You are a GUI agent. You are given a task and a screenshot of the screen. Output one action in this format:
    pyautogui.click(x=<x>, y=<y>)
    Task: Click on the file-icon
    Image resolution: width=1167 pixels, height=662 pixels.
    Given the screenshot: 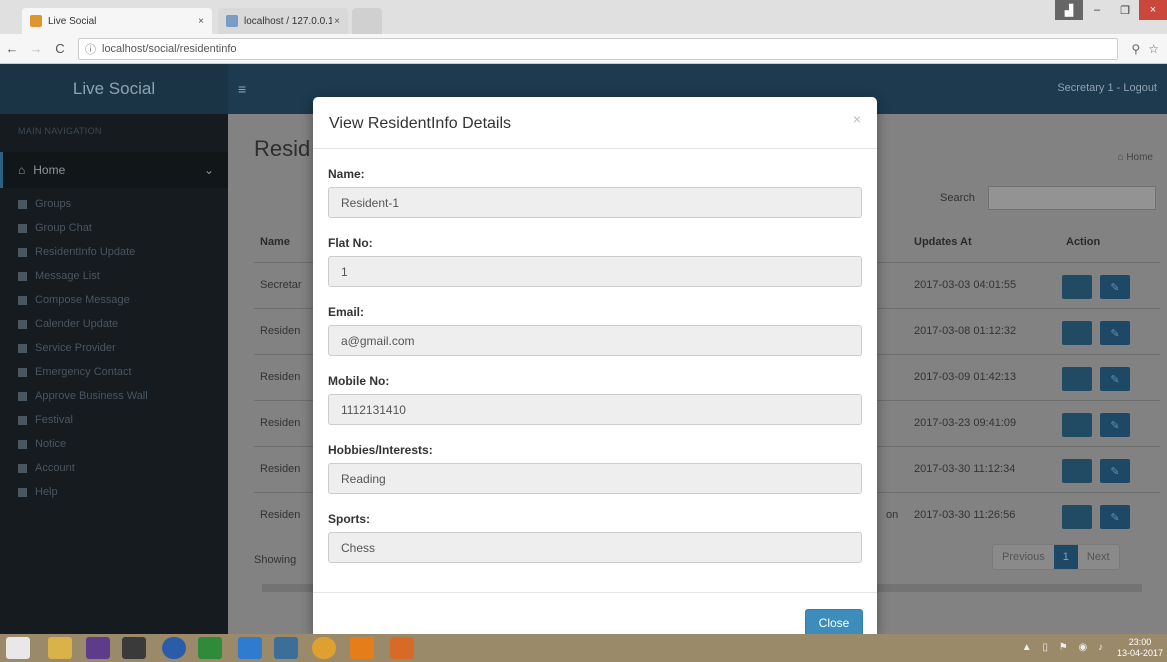 What is the action you would take?
    pyautogui.click(x=22, y=468)
    